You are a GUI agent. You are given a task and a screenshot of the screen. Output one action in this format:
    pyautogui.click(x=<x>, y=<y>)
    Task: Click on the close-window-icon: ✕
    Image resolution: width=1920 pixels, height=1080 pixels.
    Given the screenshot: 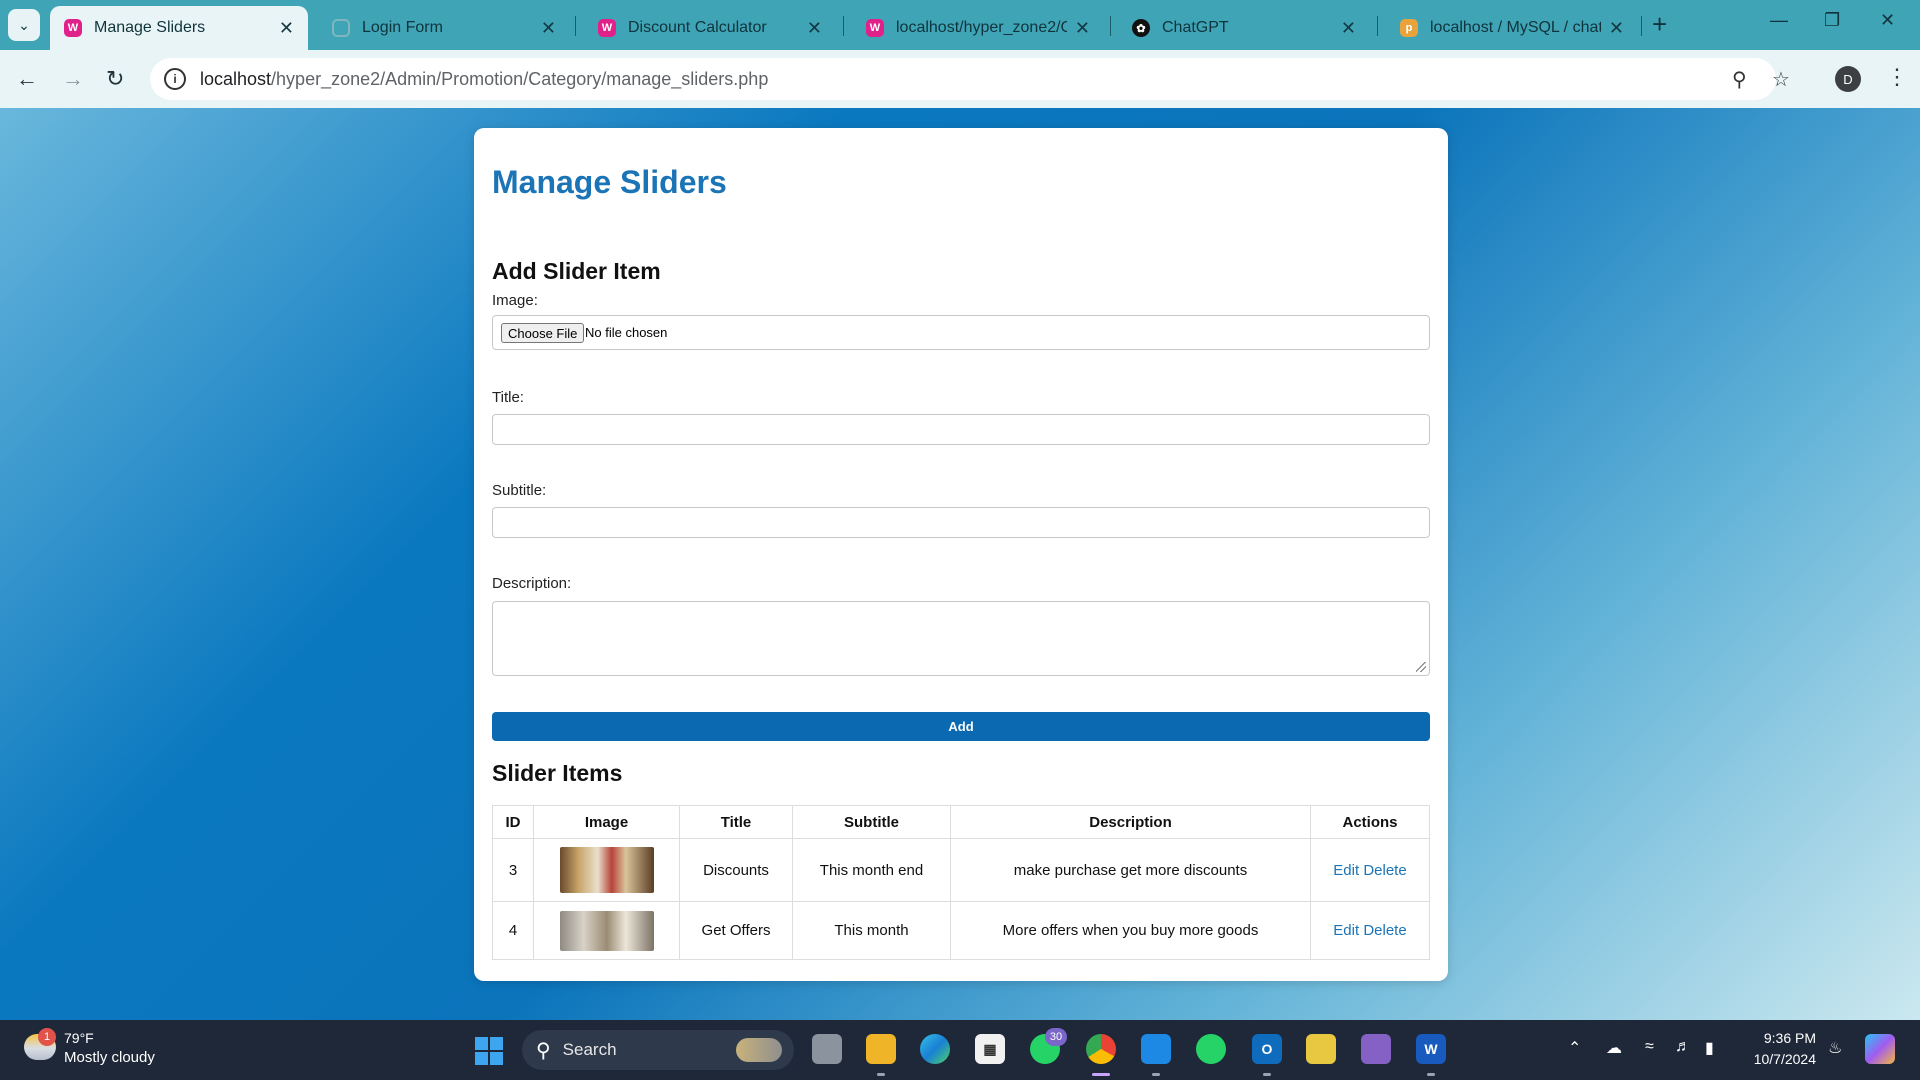 What is the action you would take?
    pyautogui.click(x=1887, y=20)
    